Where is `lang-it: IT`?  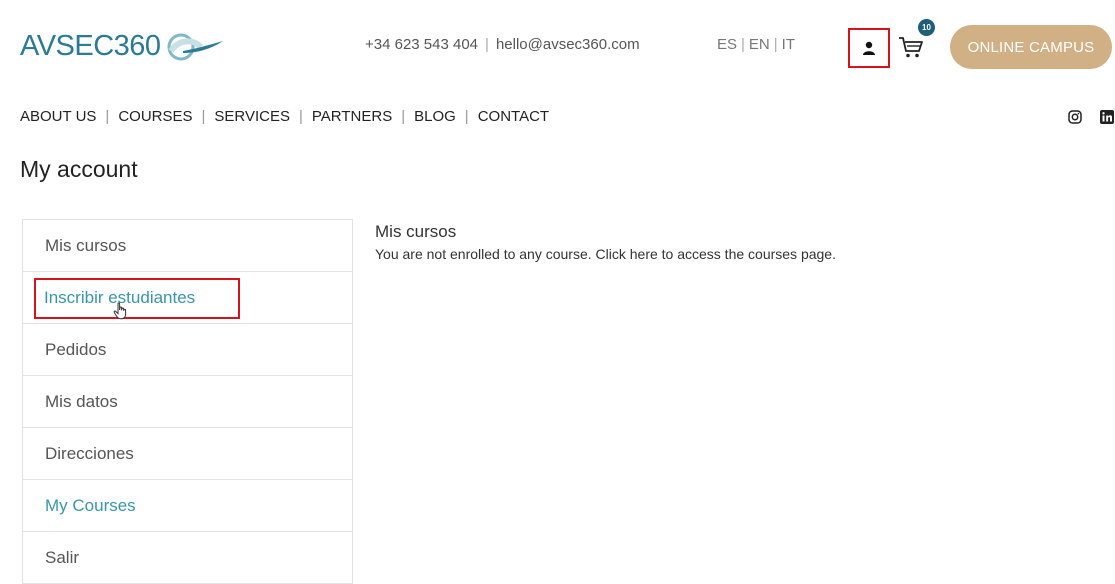
lang-it: IT is located at coordinates (788, 44).